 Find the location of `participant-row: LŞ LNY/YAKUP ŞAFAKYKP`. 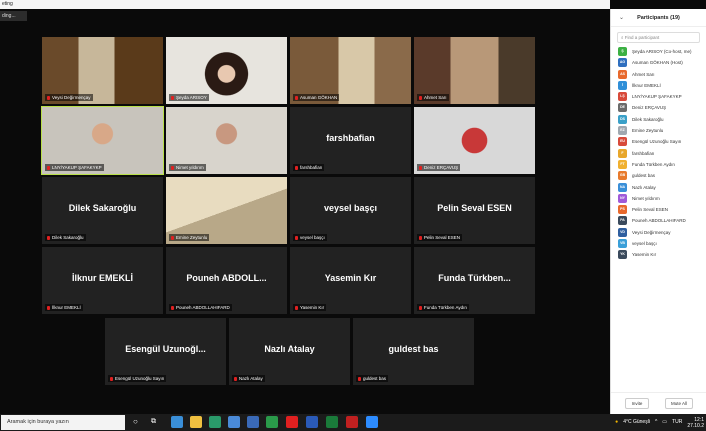

participant-row: LŞ LNY/YAKUP ŞAFAKYKP is located at coordinates (662, 96).